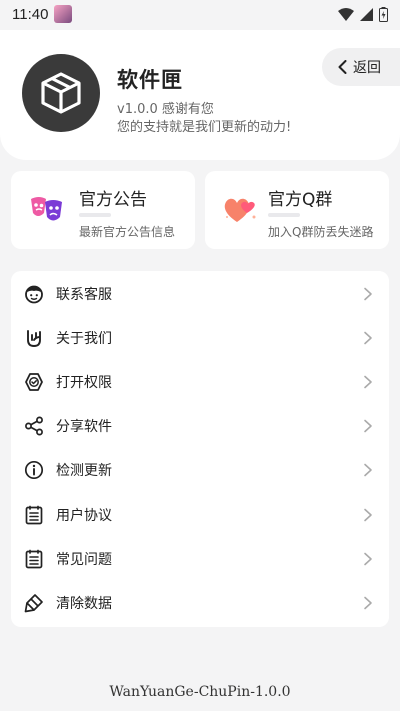 The image size is (400, 711). What do you see at coordinates (165, 109) in the screenshot?
I see `app-version: v1.0.0 感谢有您` at bounding box center [165, 109].